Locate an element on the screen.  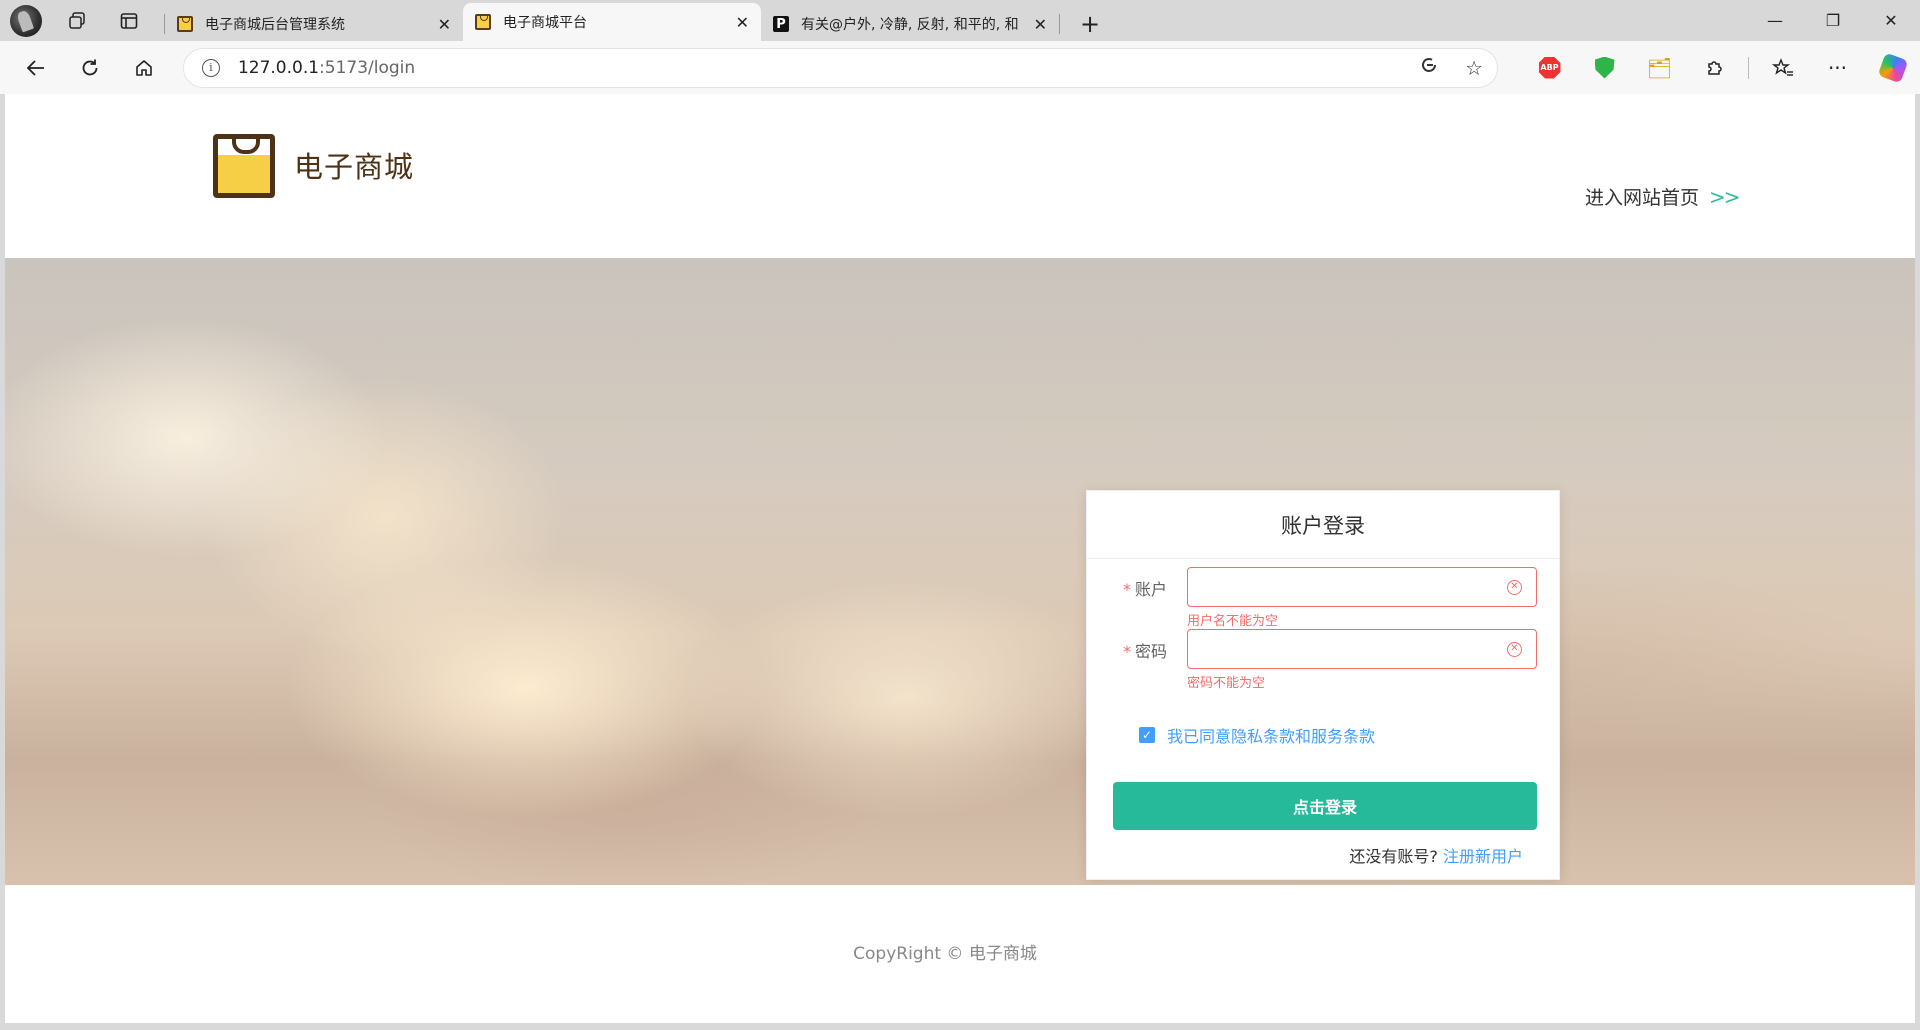
site-footer: CopyRight © 电子商城 is located at coordinates (960, 954).